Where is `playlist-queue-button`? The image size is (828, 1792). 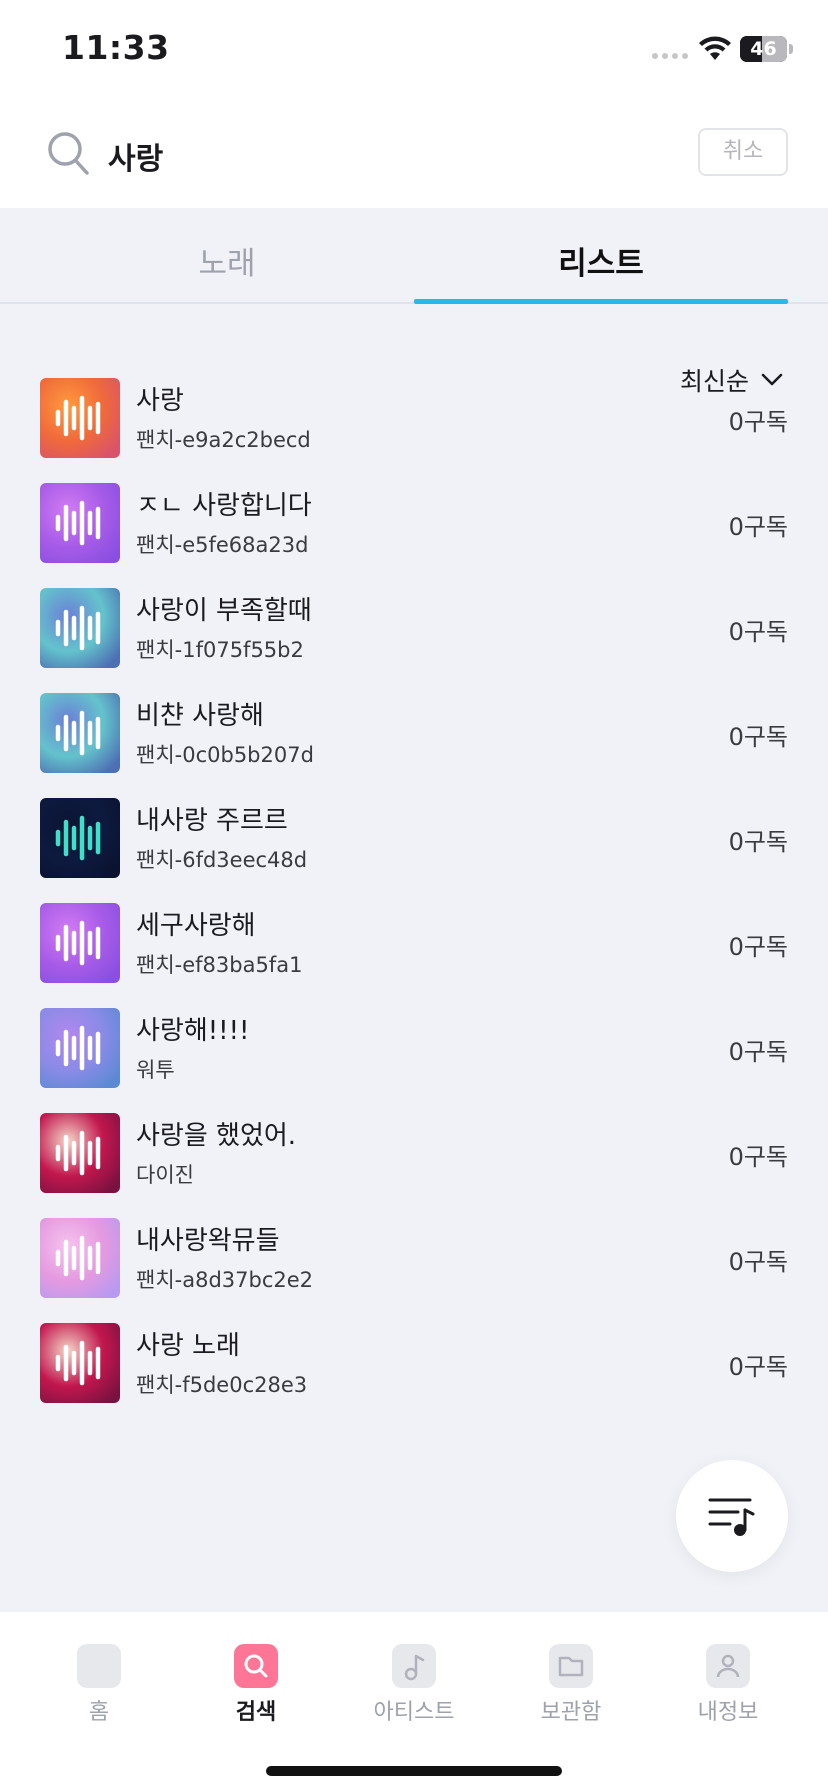 playlist-queue-button is located at coordinates (732, 1516).